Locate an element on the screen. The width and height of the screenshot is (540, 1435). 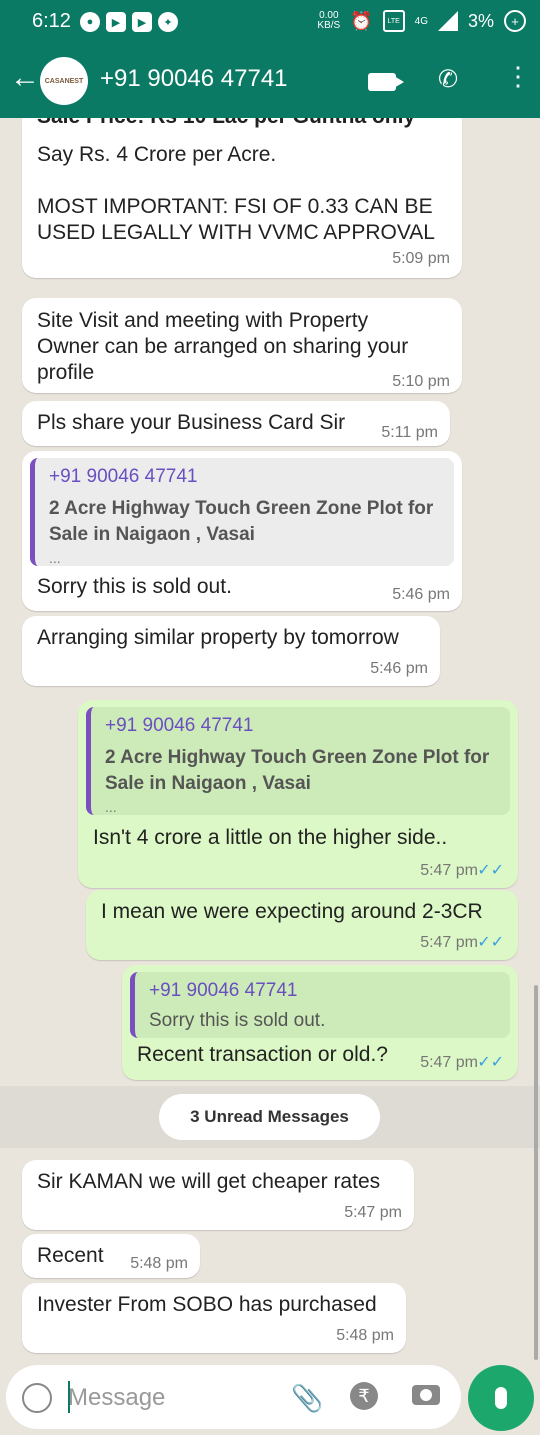
unread-divider: 3 Unread Messages is located at coordinates (270, 1117).